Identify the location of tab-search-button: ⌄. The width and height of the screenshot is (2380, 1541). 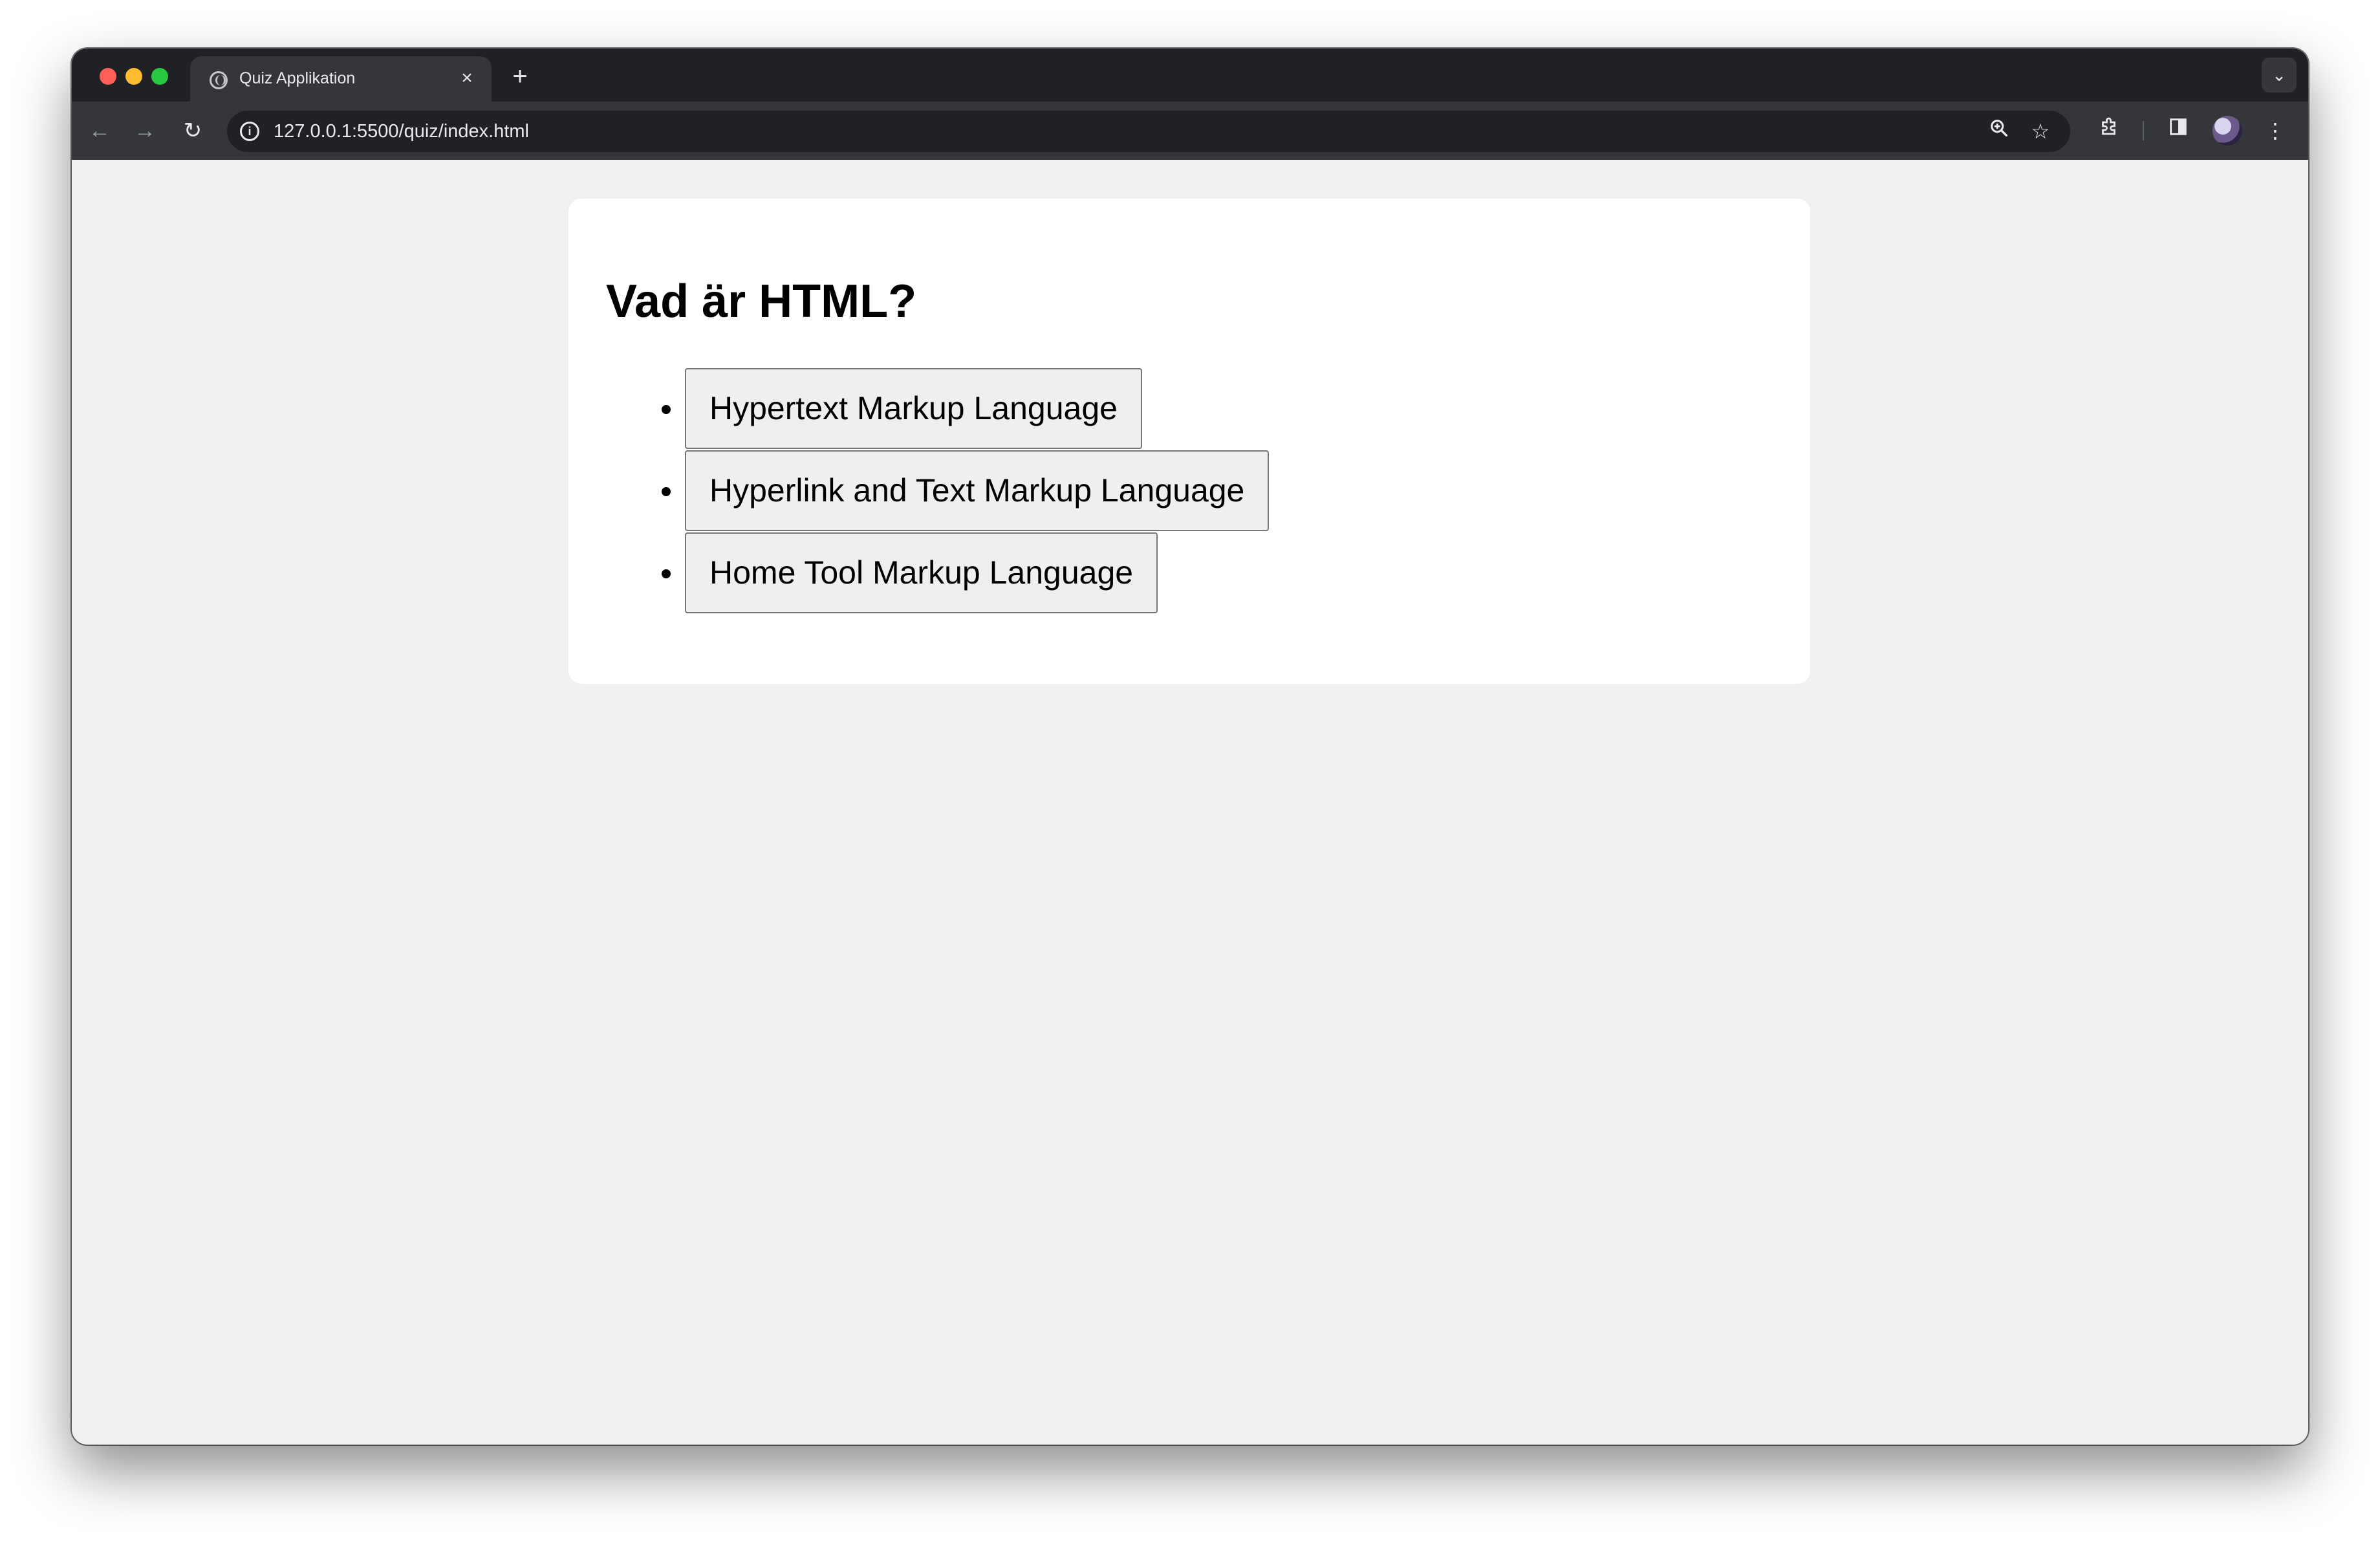
(2279, 75).